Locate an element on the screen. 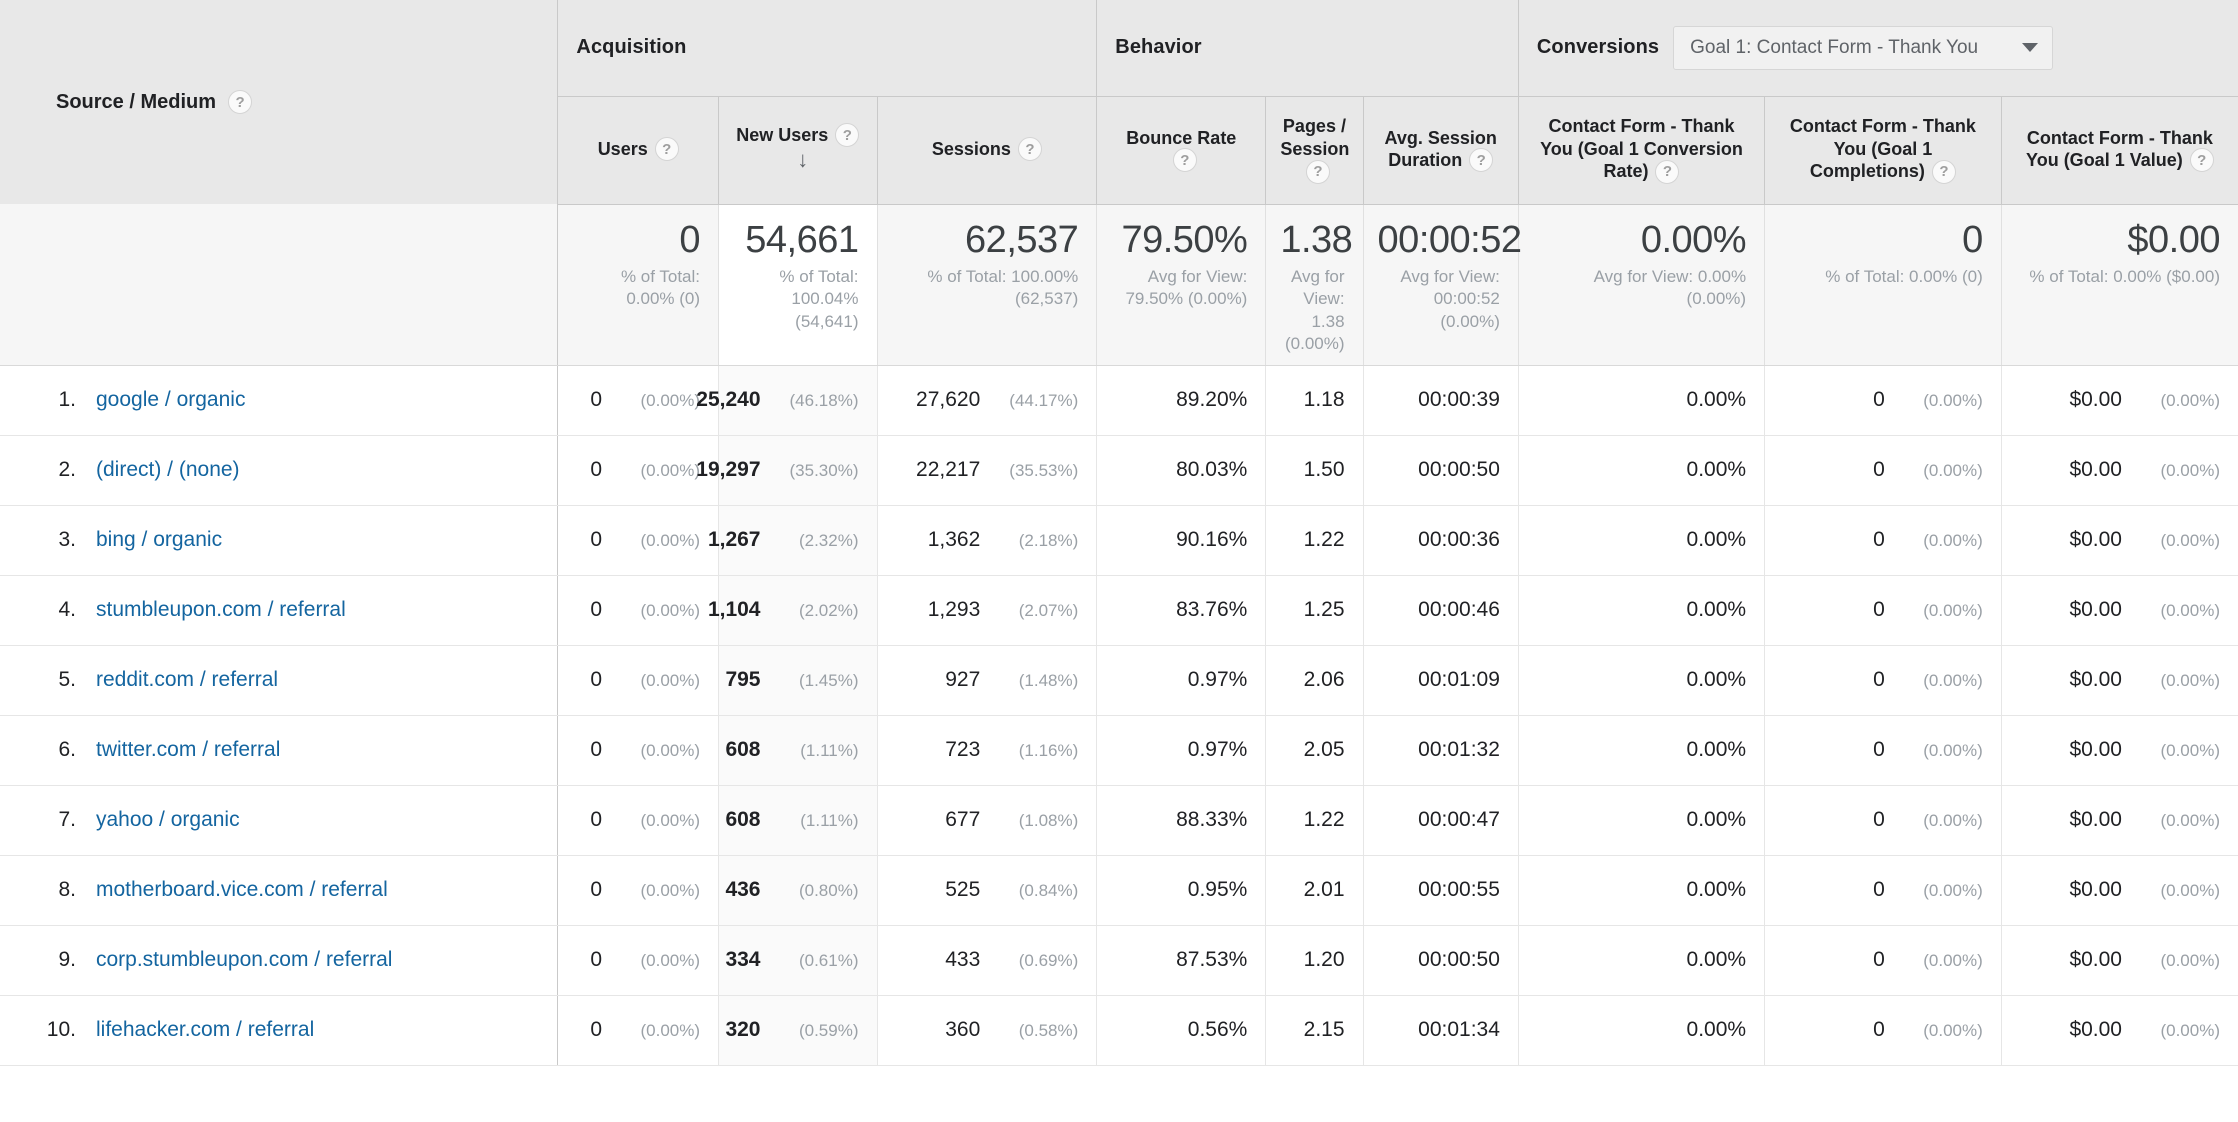 The height and width of the screenshot is (1122, 2238). goal-select-dropdown: Goal 1: Contact Form - Thank You is located at coordinates (1863, 47).